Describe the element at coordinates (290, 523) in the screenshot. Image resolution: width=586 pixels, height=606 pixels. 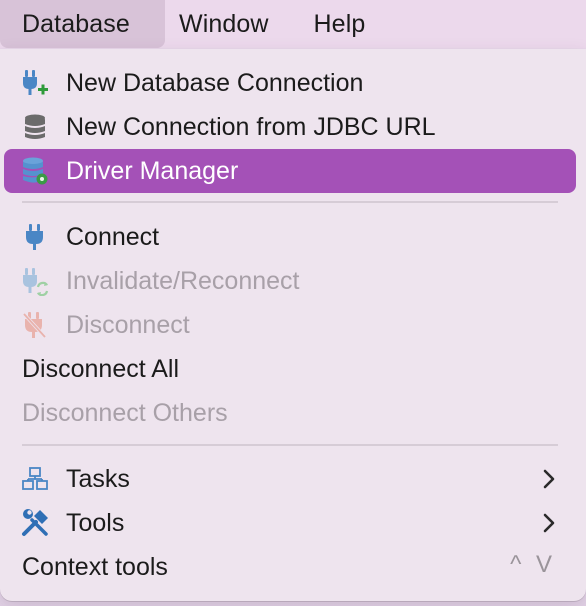
I see `menu-item-tools: Tools` at that location.